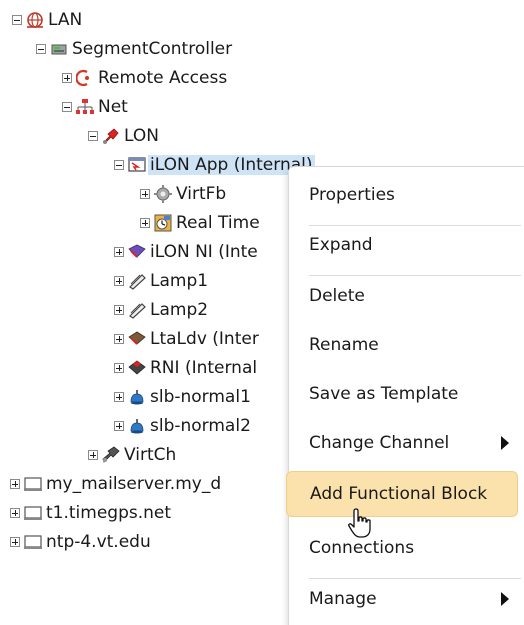 Image resolution: width=524 pixels, height=625 pixels. I want to click on tree-node-timegps: t1.timegps.net, so click(91, 513).